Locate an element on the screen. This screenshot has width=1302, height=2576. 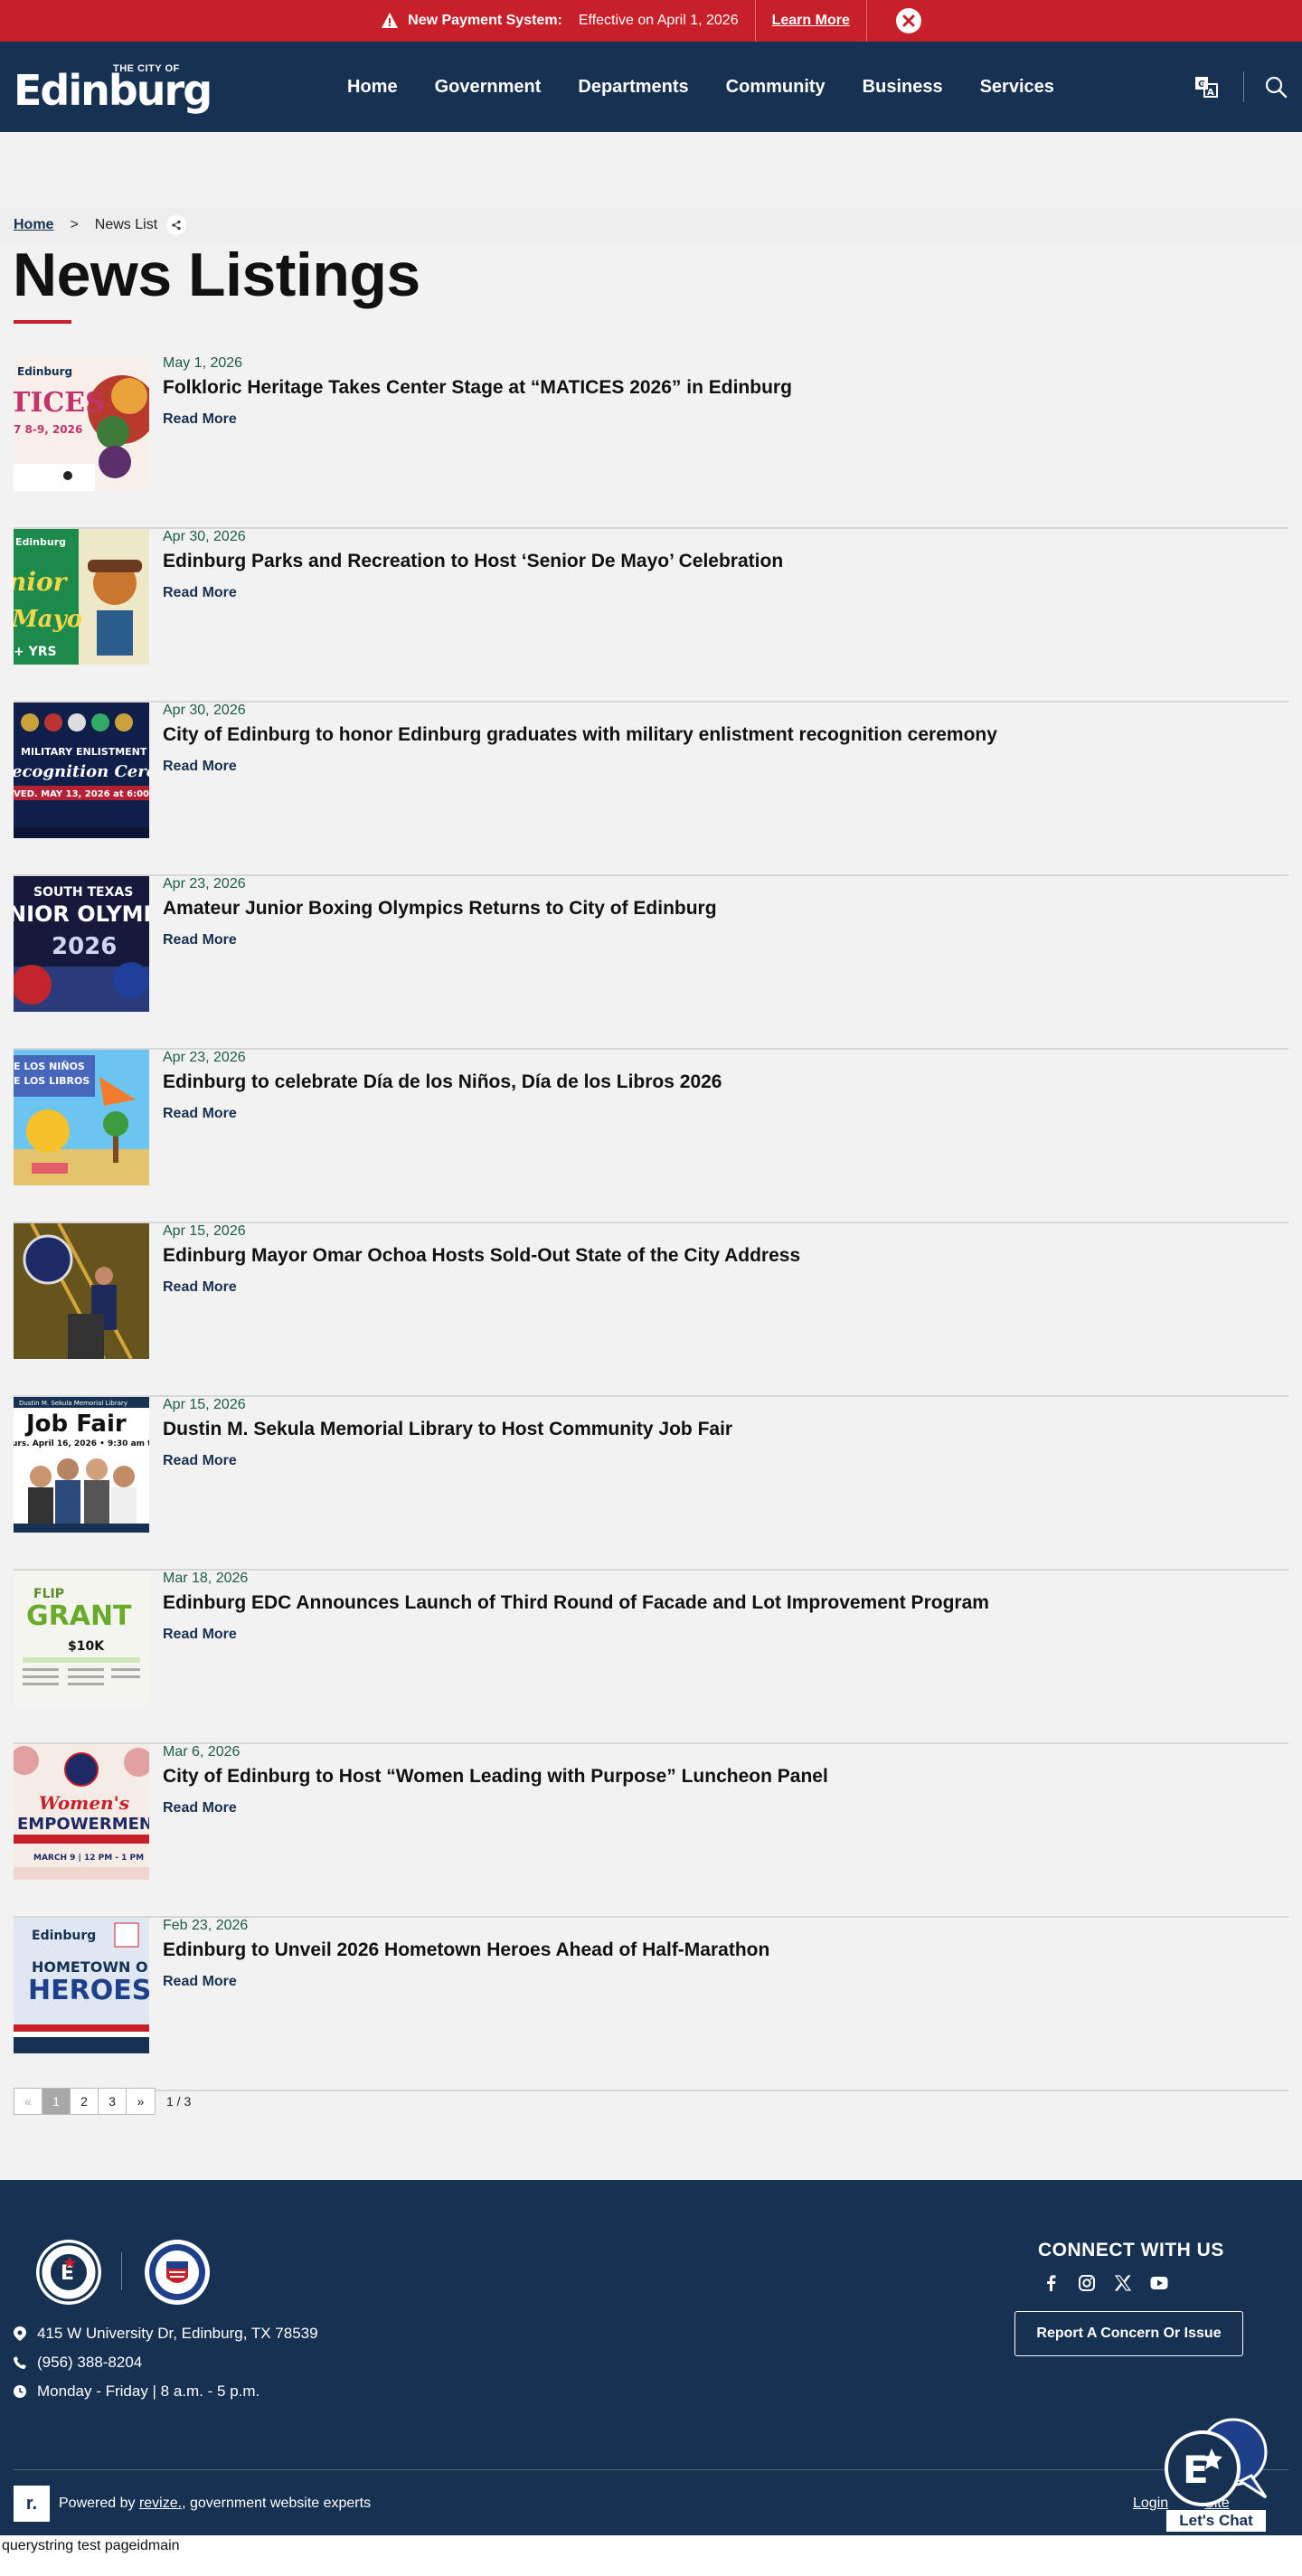
nav-departments: Departments is located at coordinates (633, 87).